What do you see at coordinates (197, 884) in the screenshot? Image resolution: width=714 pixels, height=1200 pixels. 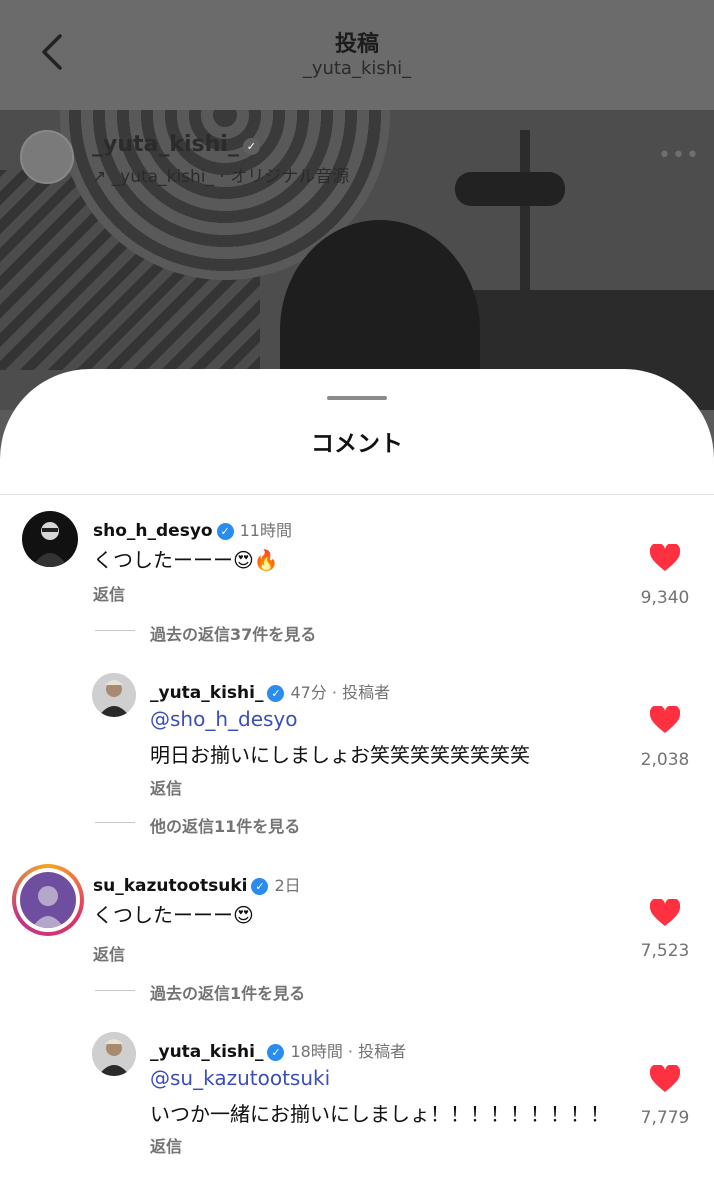 I see `comment-username: su_kazutootsuki ✓ 2日` at bounding box center [197, 884].